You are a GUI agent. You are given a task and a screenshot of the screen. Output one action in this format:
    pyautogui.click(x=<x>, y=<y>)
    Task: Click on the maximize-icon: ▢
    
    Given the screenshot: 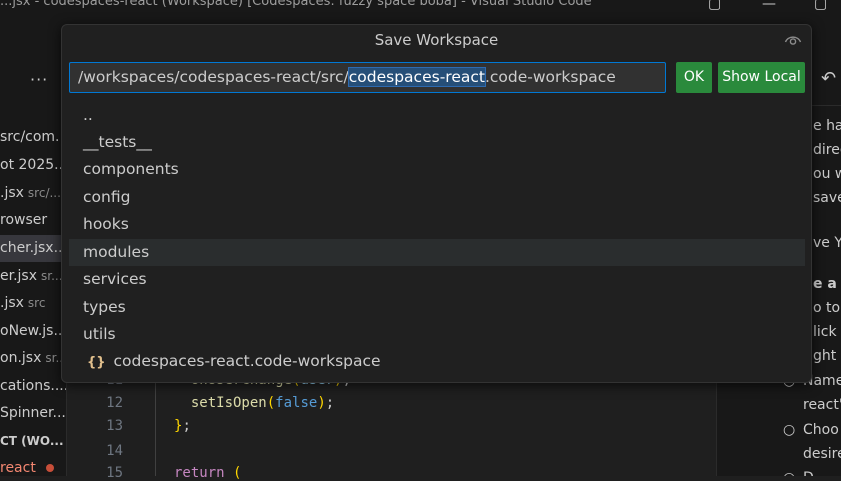 What is the action you would take?
    pyautogui.click(x=820, y=6)
    